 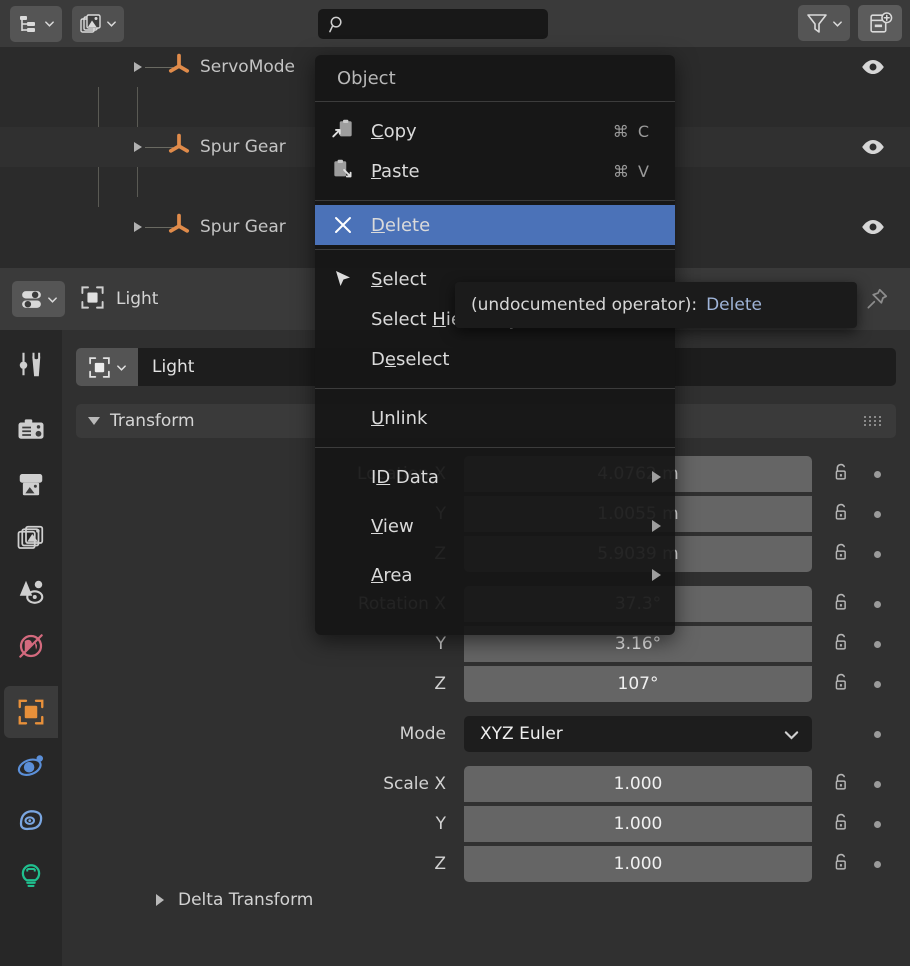 I want to click on drag-grip-icon, so click(x=873, y=421).